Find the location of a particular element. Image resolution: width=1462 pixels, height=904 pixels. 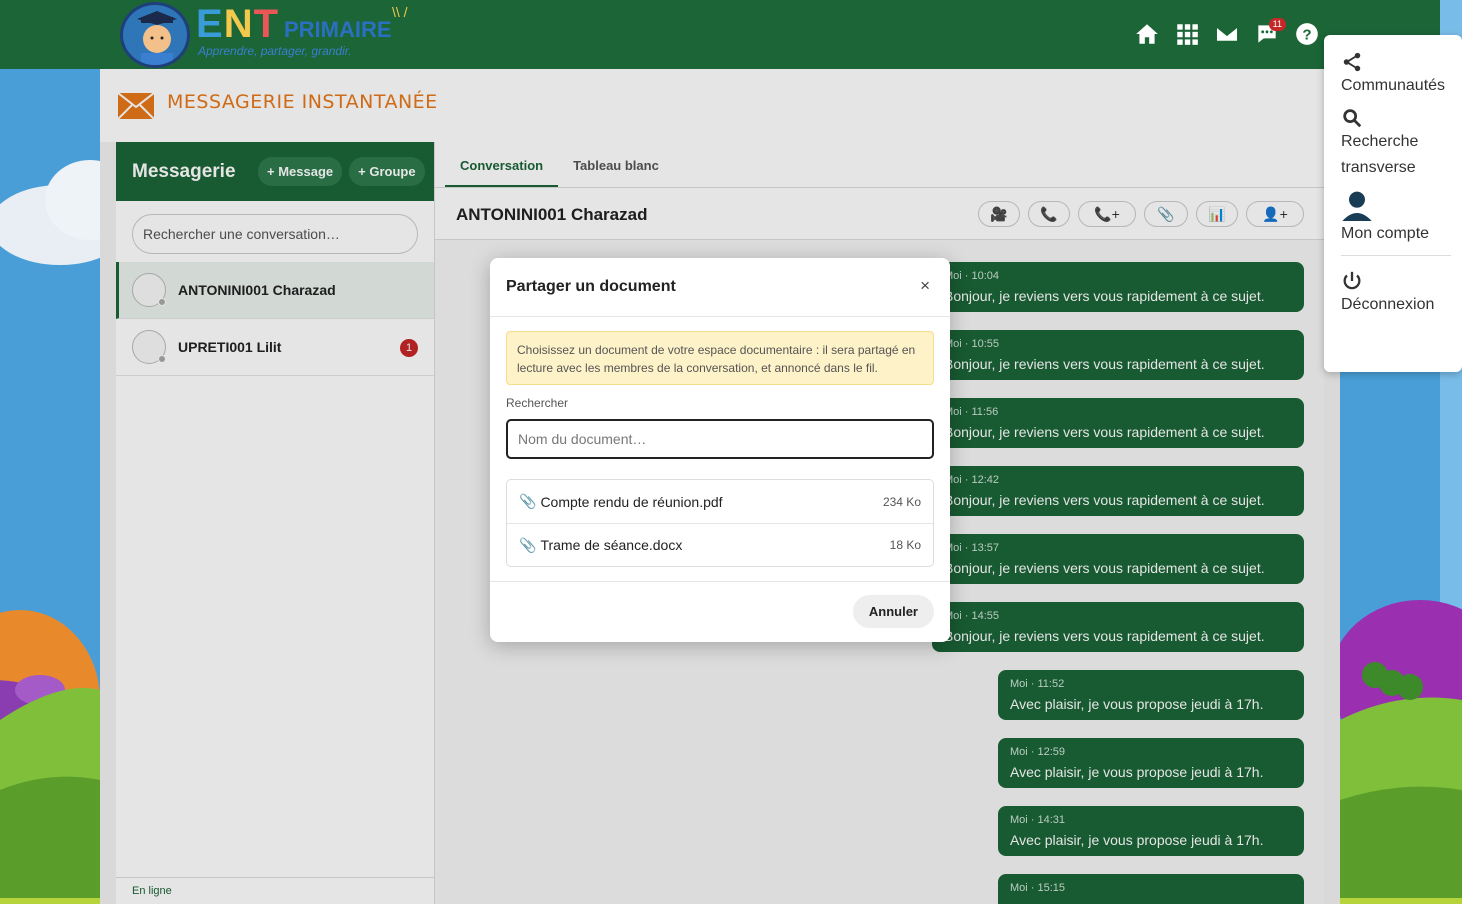

cancel-button: Annuler is located at coordinates (893, 611).